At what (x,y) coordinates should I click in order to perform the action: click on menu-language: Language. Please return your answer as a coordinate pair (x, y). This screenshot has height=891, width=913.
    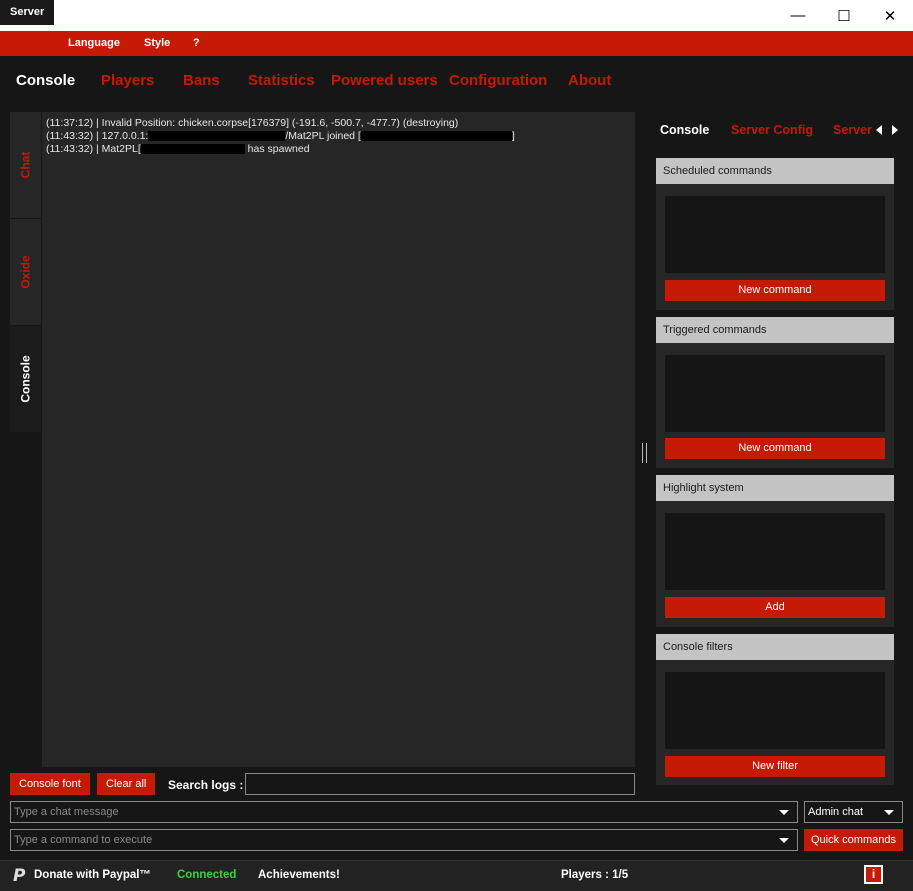
    Looking at the image, I should click on (94, 43).